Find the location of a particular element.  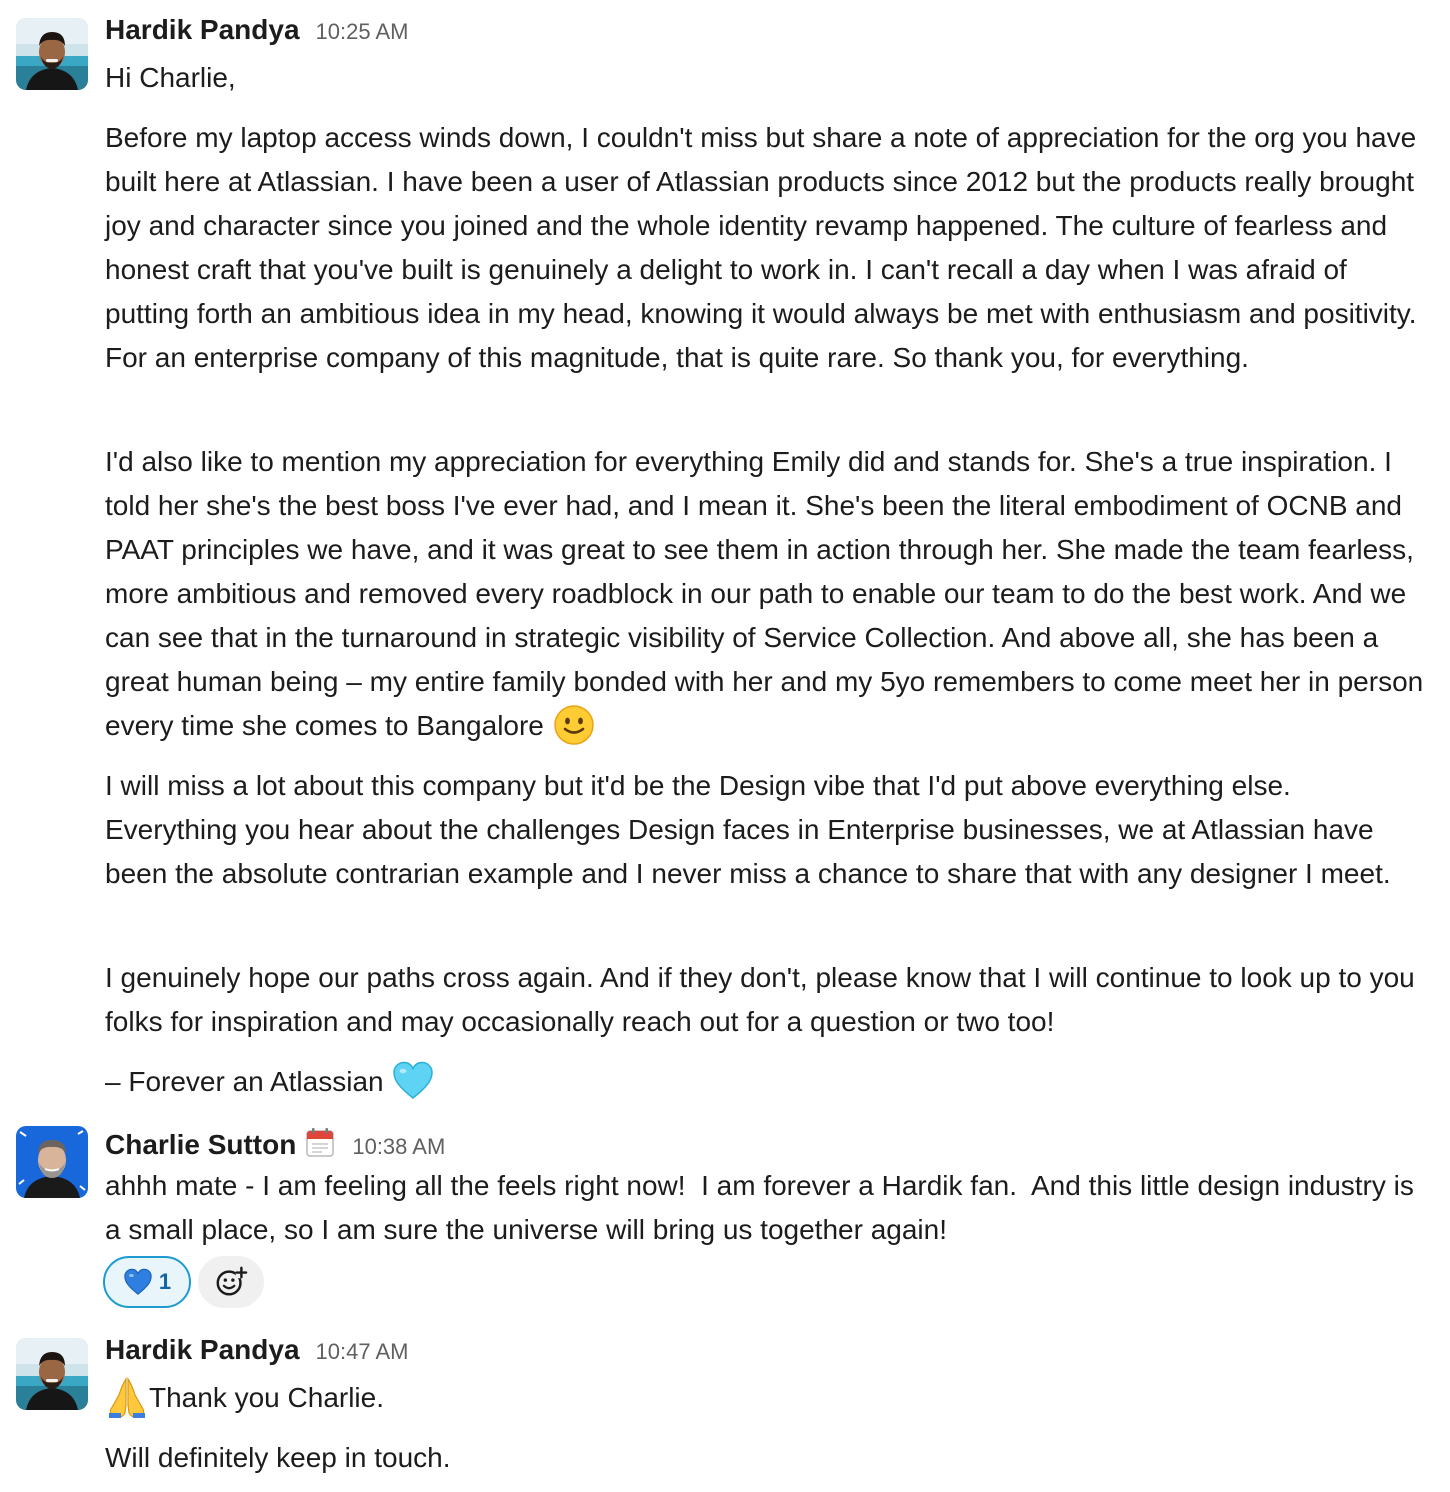

message-header: Hardik Pandya 10:47 AM is located at coordinates (256, 1350).